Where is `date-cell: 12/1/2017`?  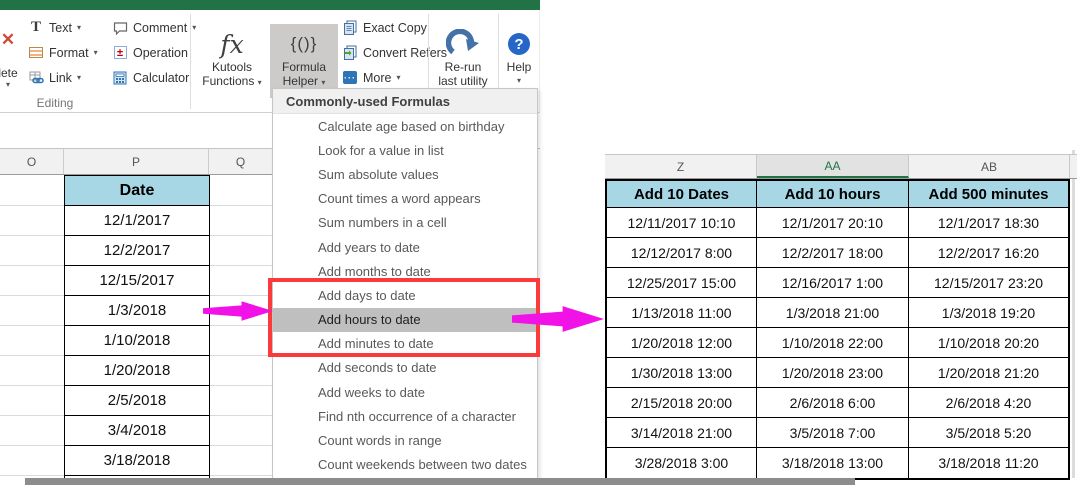 date-cell: 12/1/2017 is located at coordinates (137, 221).